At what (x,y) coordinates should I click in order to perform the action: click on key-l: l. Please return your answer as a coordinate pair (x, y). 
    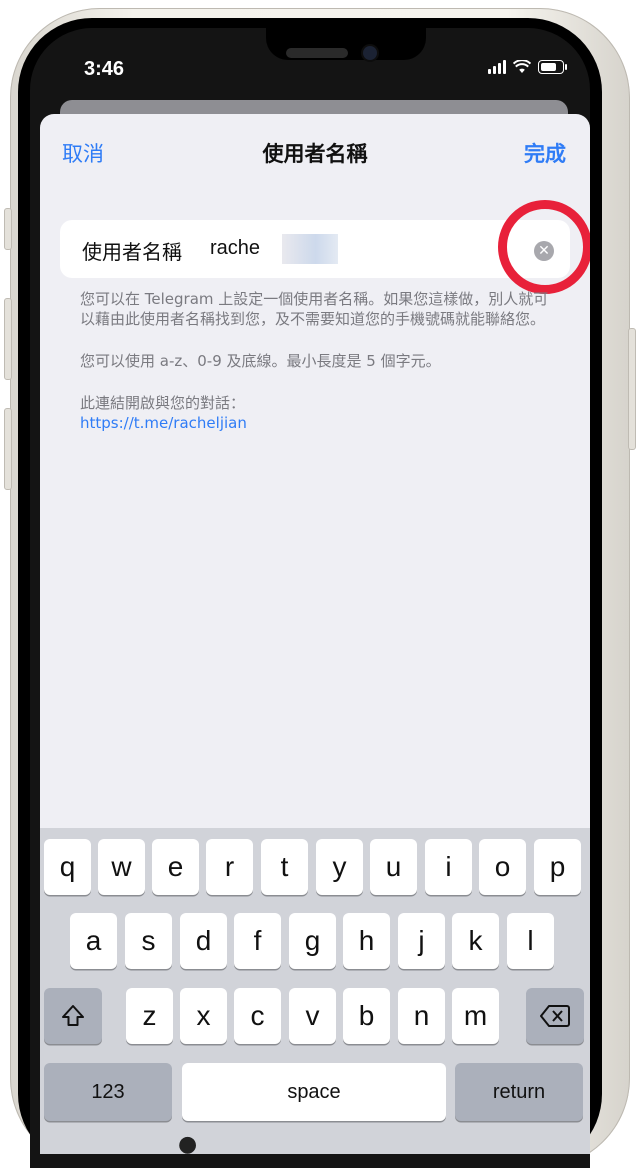
    Looking at the image, I should click on (530, 941).